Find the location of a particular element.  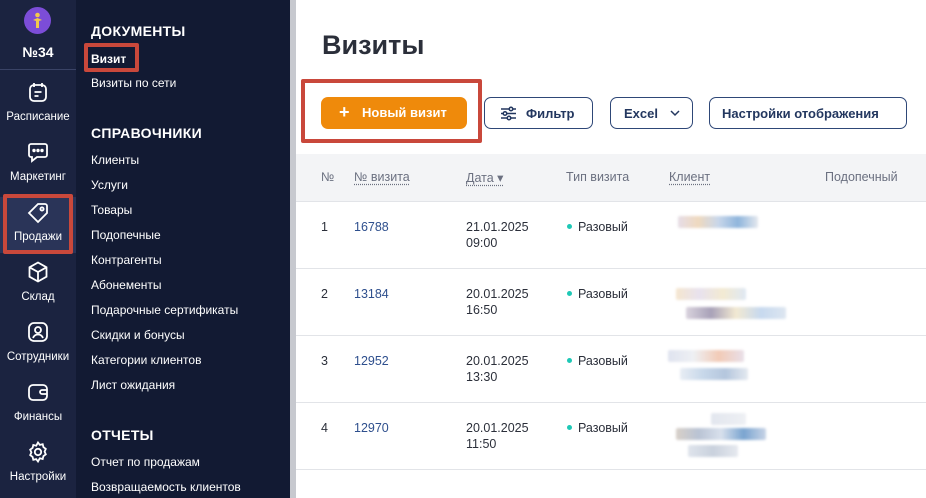

plus-icon: + is located at coordinates (344, 112).